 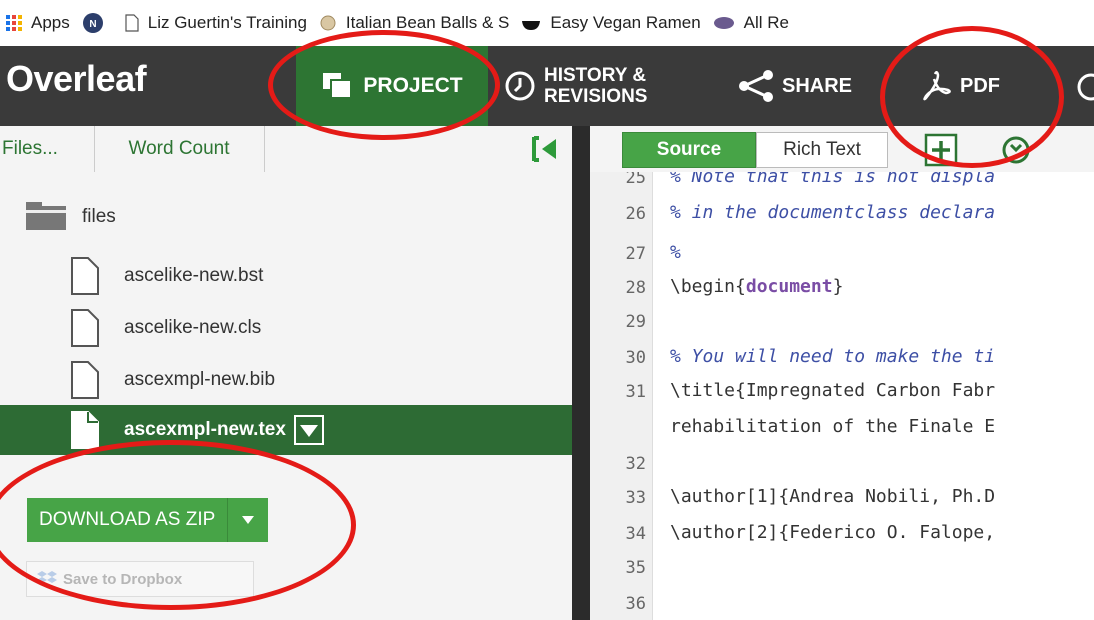 I want to click on save-to-dropbox-button: Save to Dropbox, so click(x=140, y=579).